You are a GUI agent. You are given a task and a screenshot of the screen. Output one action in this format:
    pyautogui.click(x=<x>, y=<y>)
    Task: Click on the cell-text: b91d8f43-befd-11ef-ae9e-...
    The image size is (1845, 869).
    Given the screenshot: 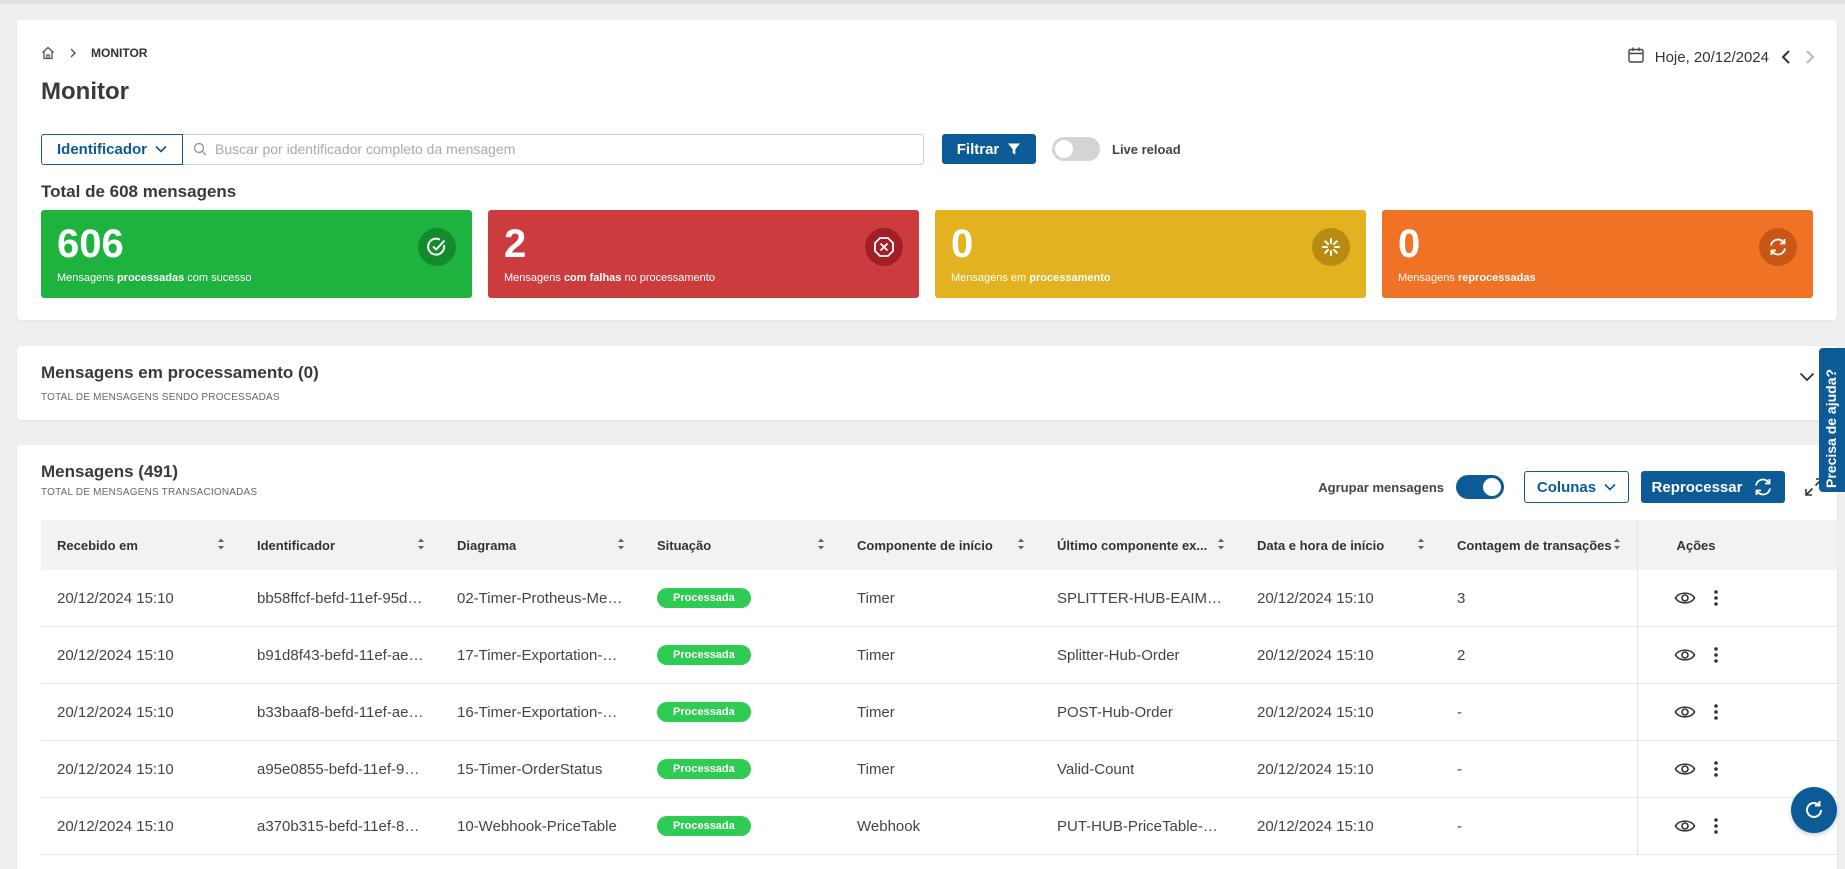 What is the action you would take?
    pyautogui.click(x=341, y=655)
    